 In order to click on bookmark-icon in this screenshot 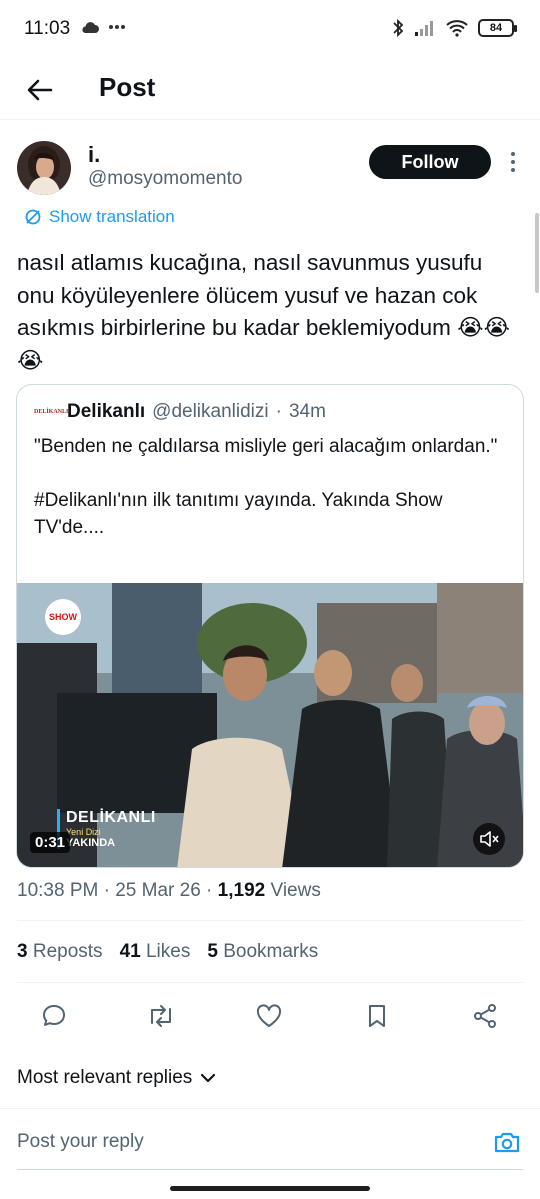, I will do `click(377, 1016)`.